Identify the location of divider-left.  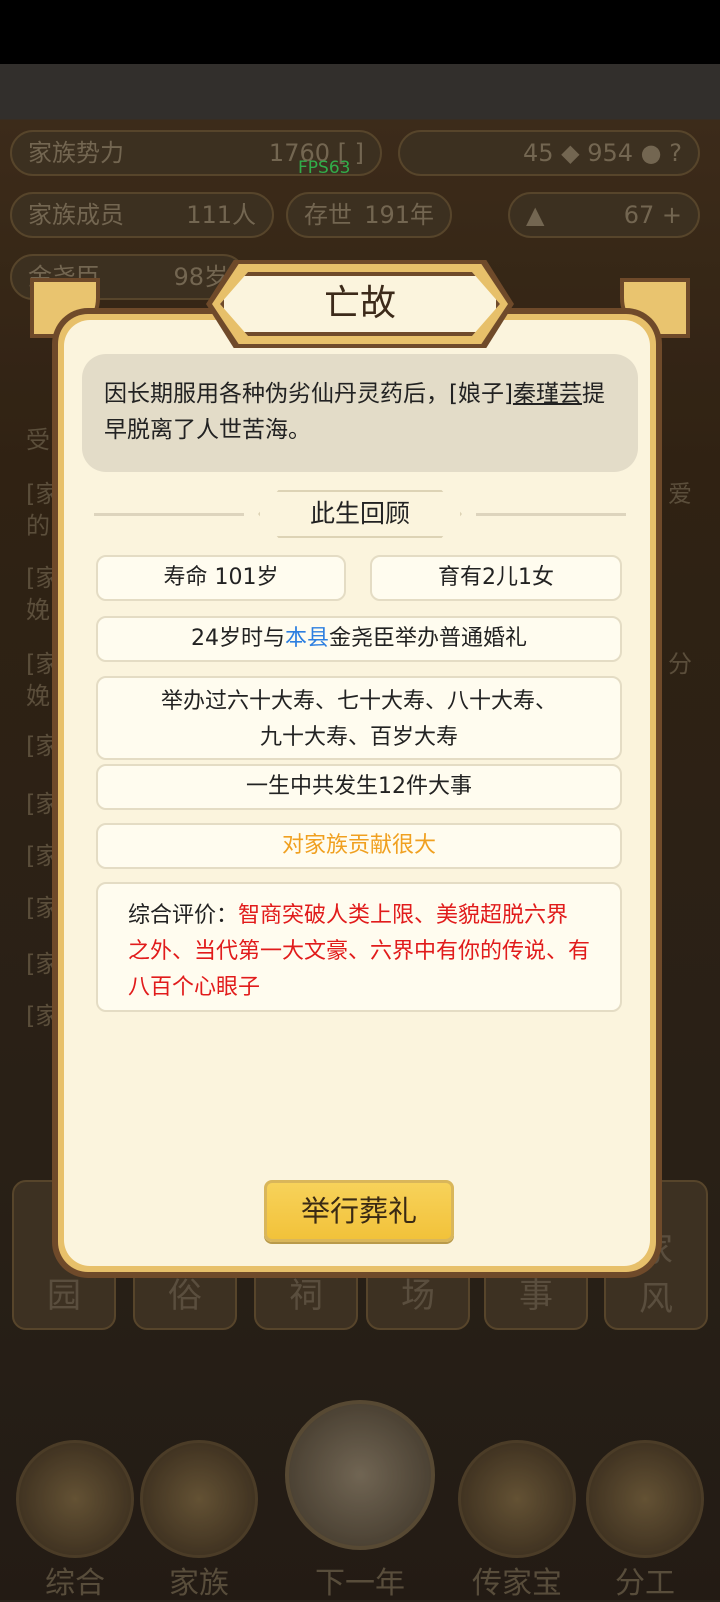
(169, 514).